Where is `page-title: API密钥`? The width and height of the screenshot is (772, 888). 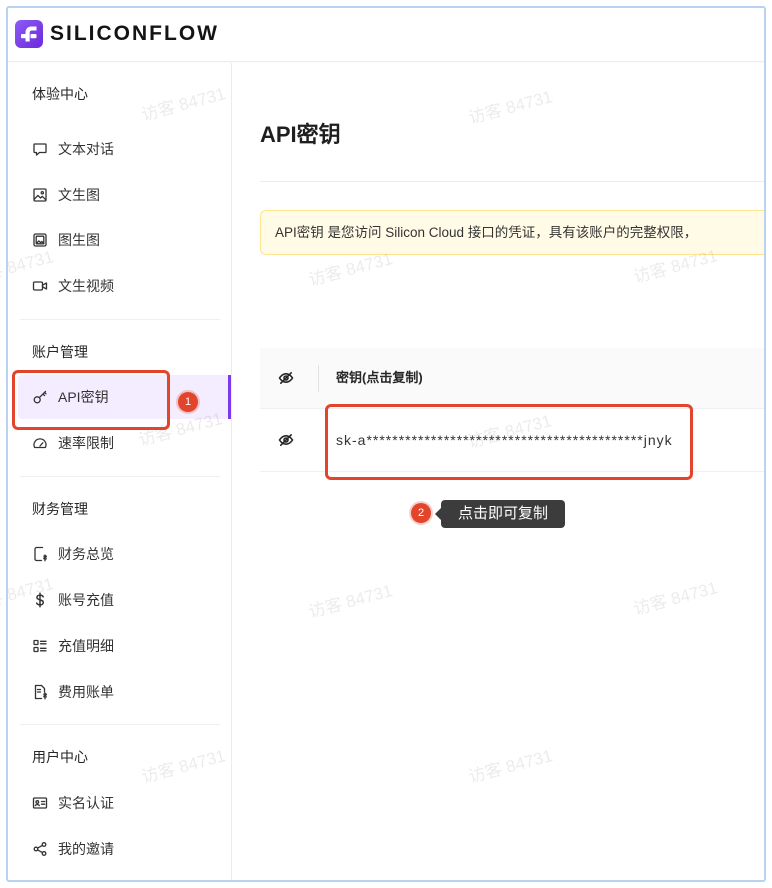 page-title: API密钥 is located at coordinates (300, 134).